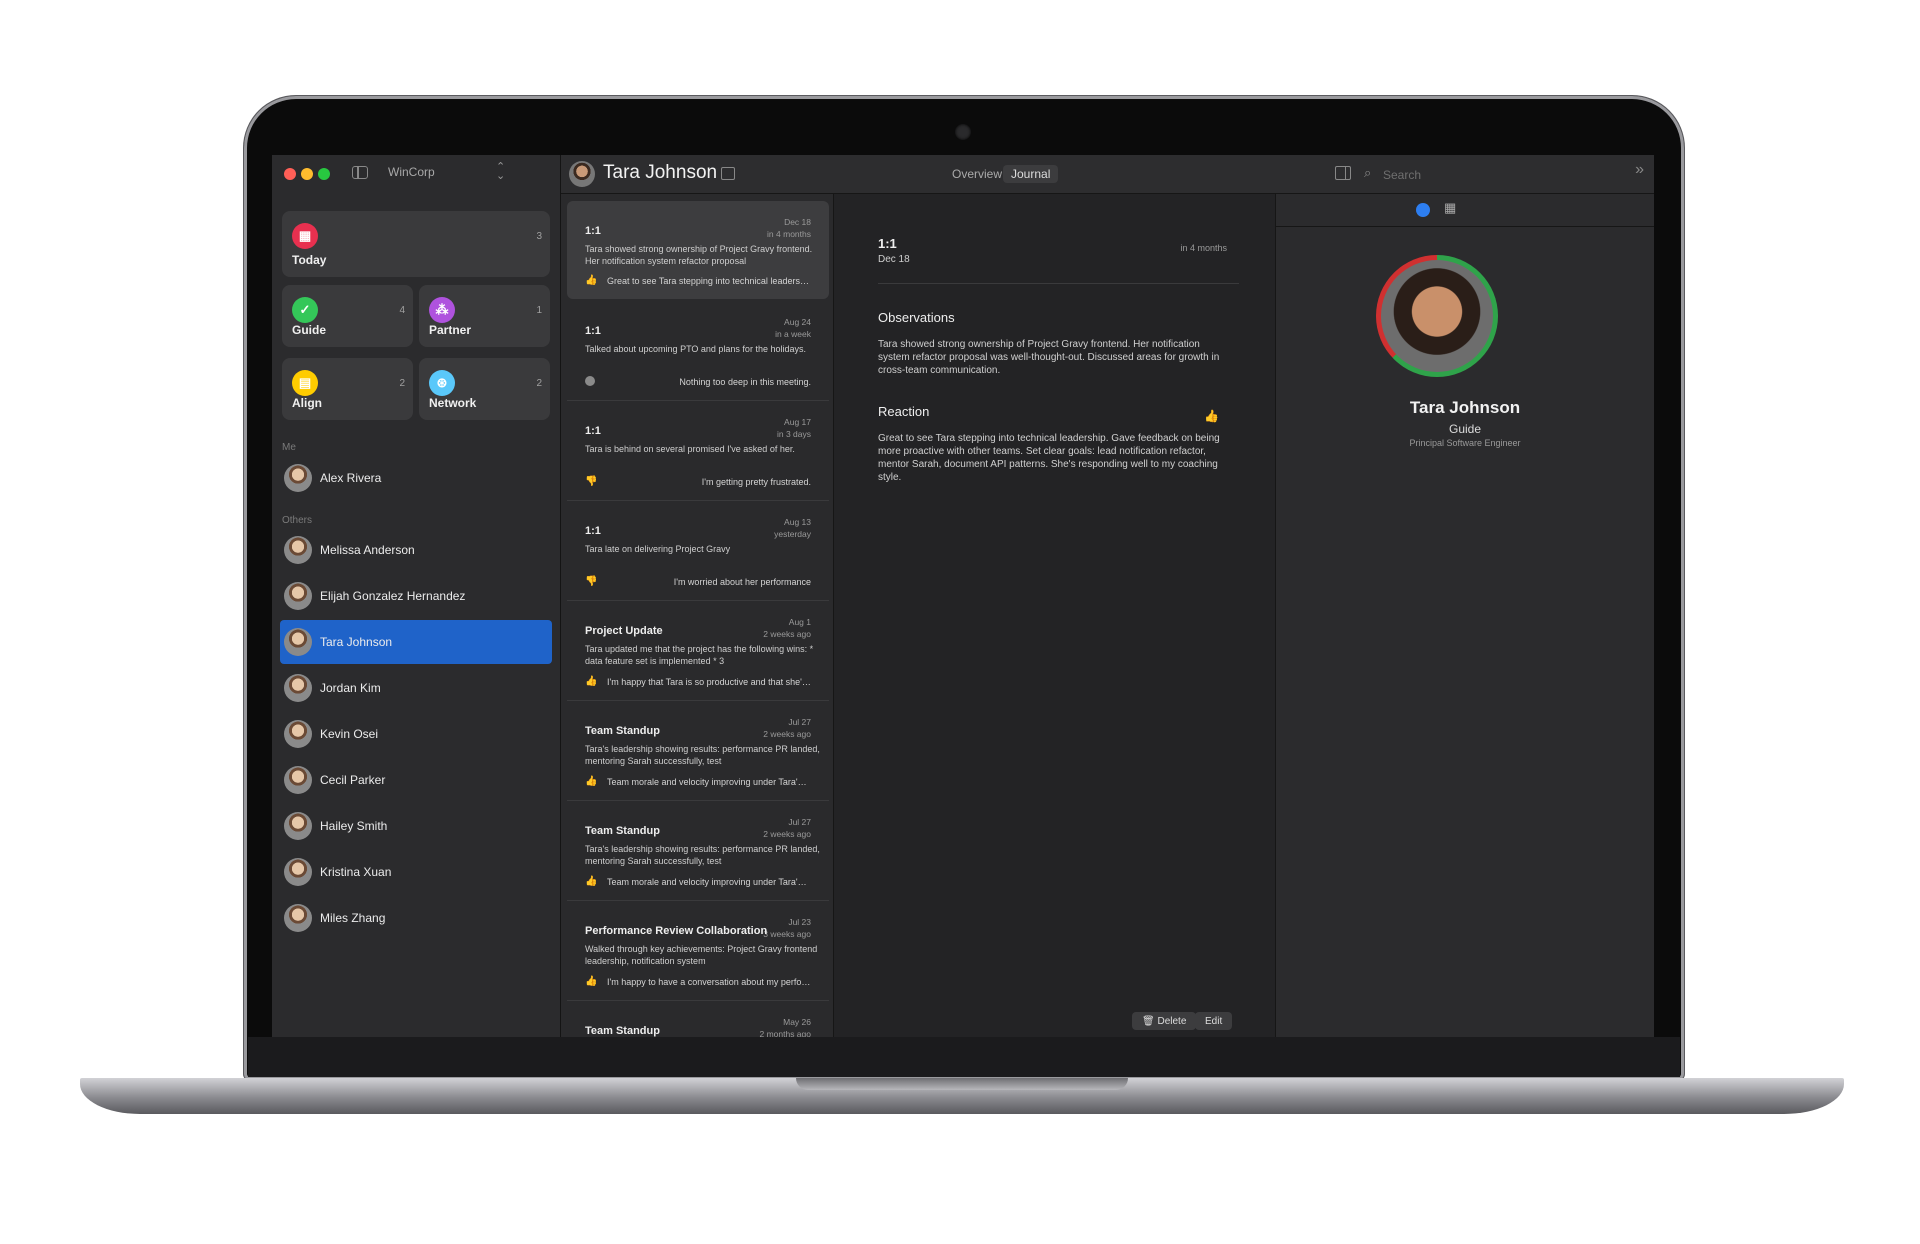  I want to click on people-icon: ⁂, so click(442, 310).